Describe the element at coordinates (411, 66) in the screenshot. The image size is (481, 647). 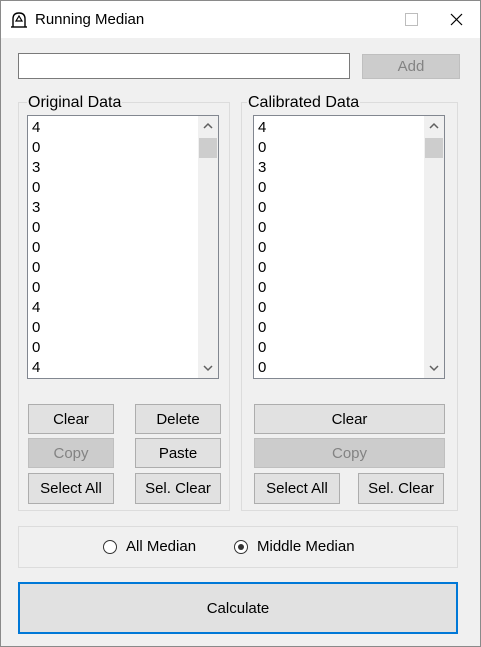
I see `add-button: Add` at that location.